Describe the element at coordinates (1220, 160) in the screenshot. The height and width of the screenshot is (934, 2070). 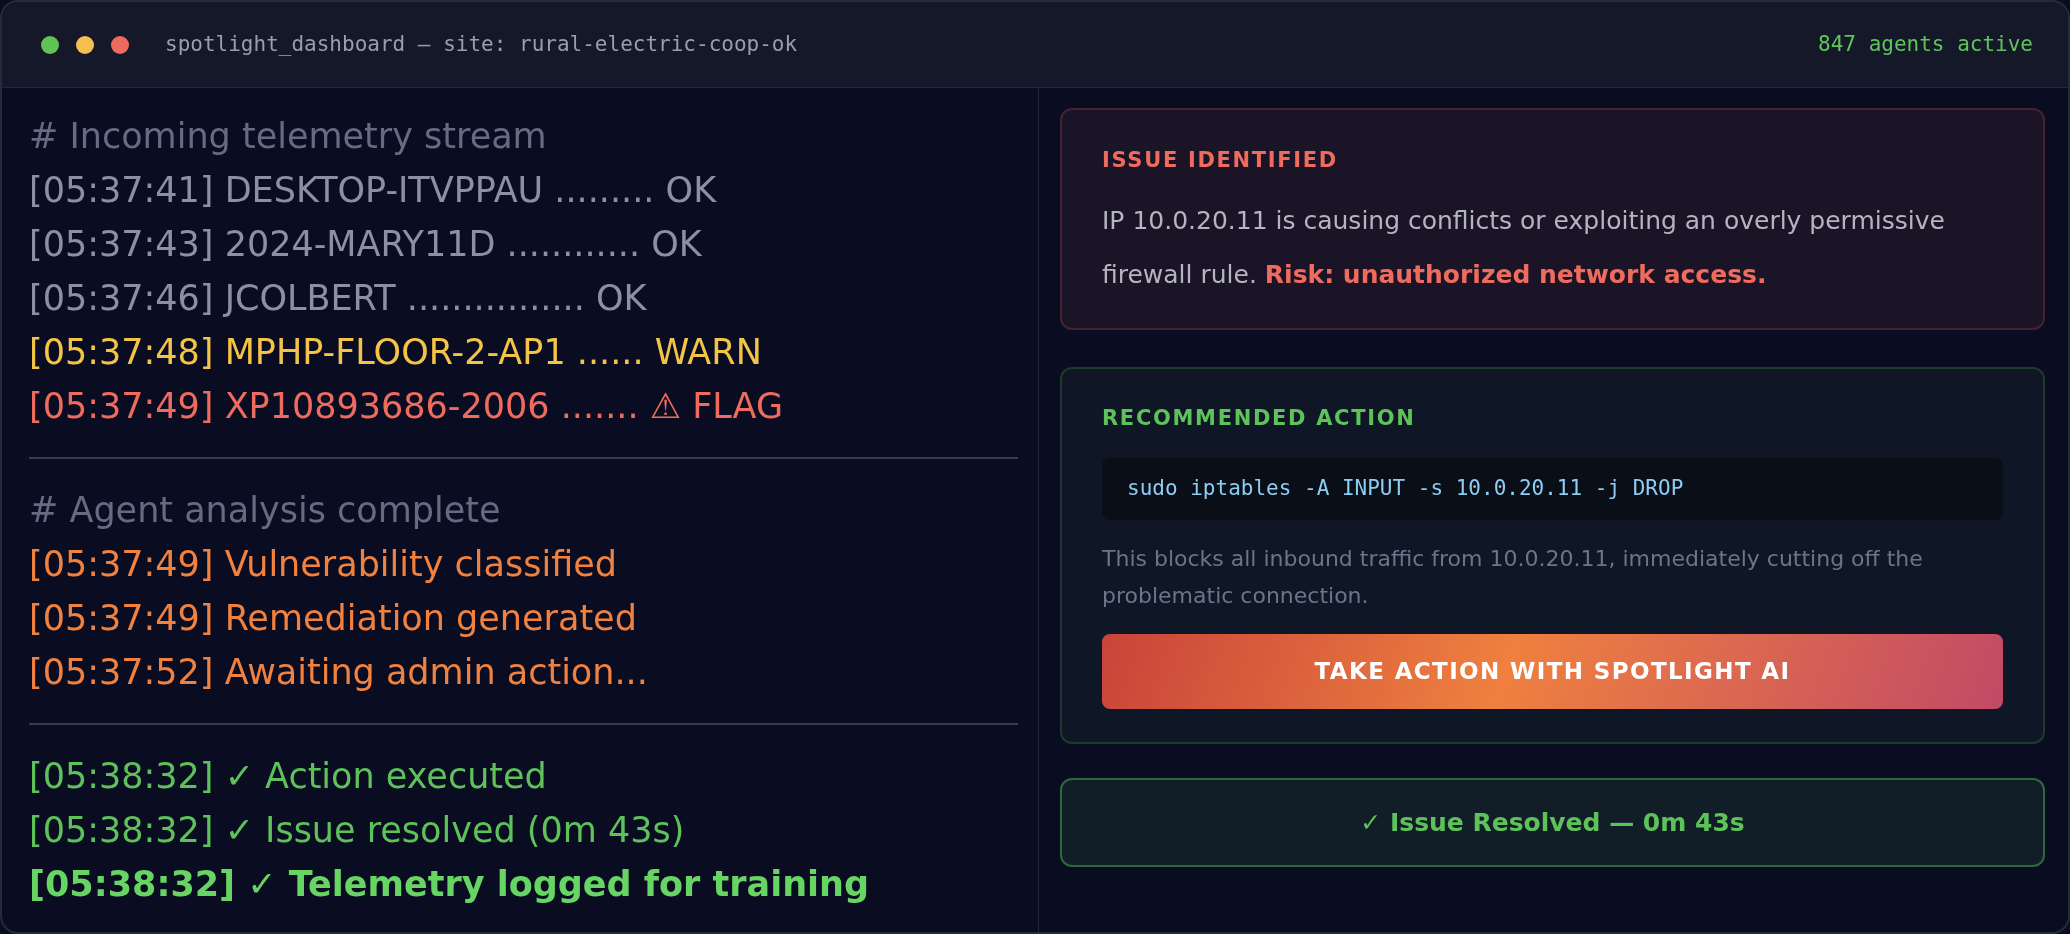
I see `issue-title: ISSUE IDENTIFIED` at that location.